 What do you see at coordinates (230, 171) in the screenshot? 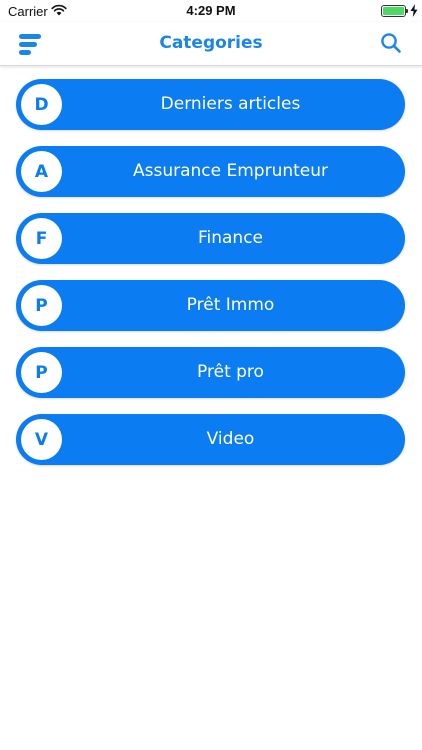
I see `category-label: Assurance Emprunteur` at bounding box center [230, 171].